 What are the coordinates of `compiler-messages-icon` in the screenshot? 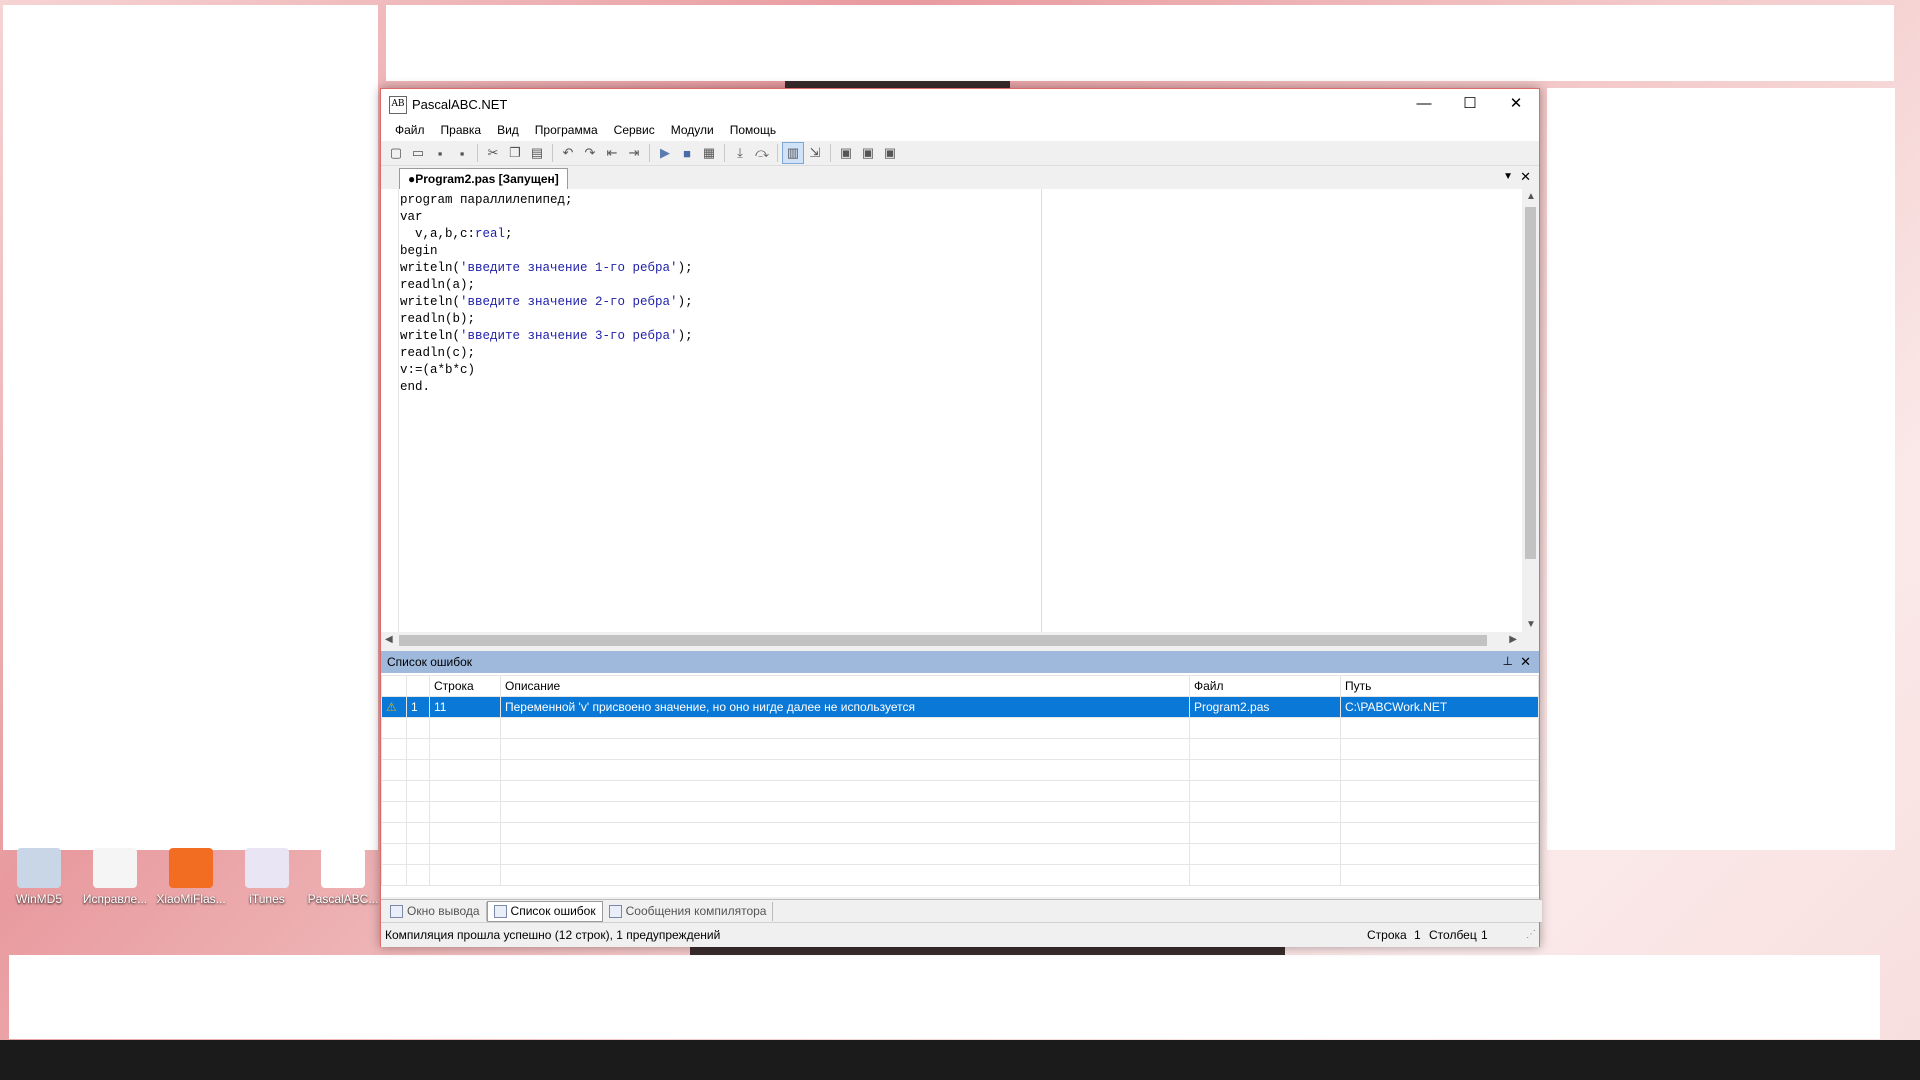 It's located at (615, 911).